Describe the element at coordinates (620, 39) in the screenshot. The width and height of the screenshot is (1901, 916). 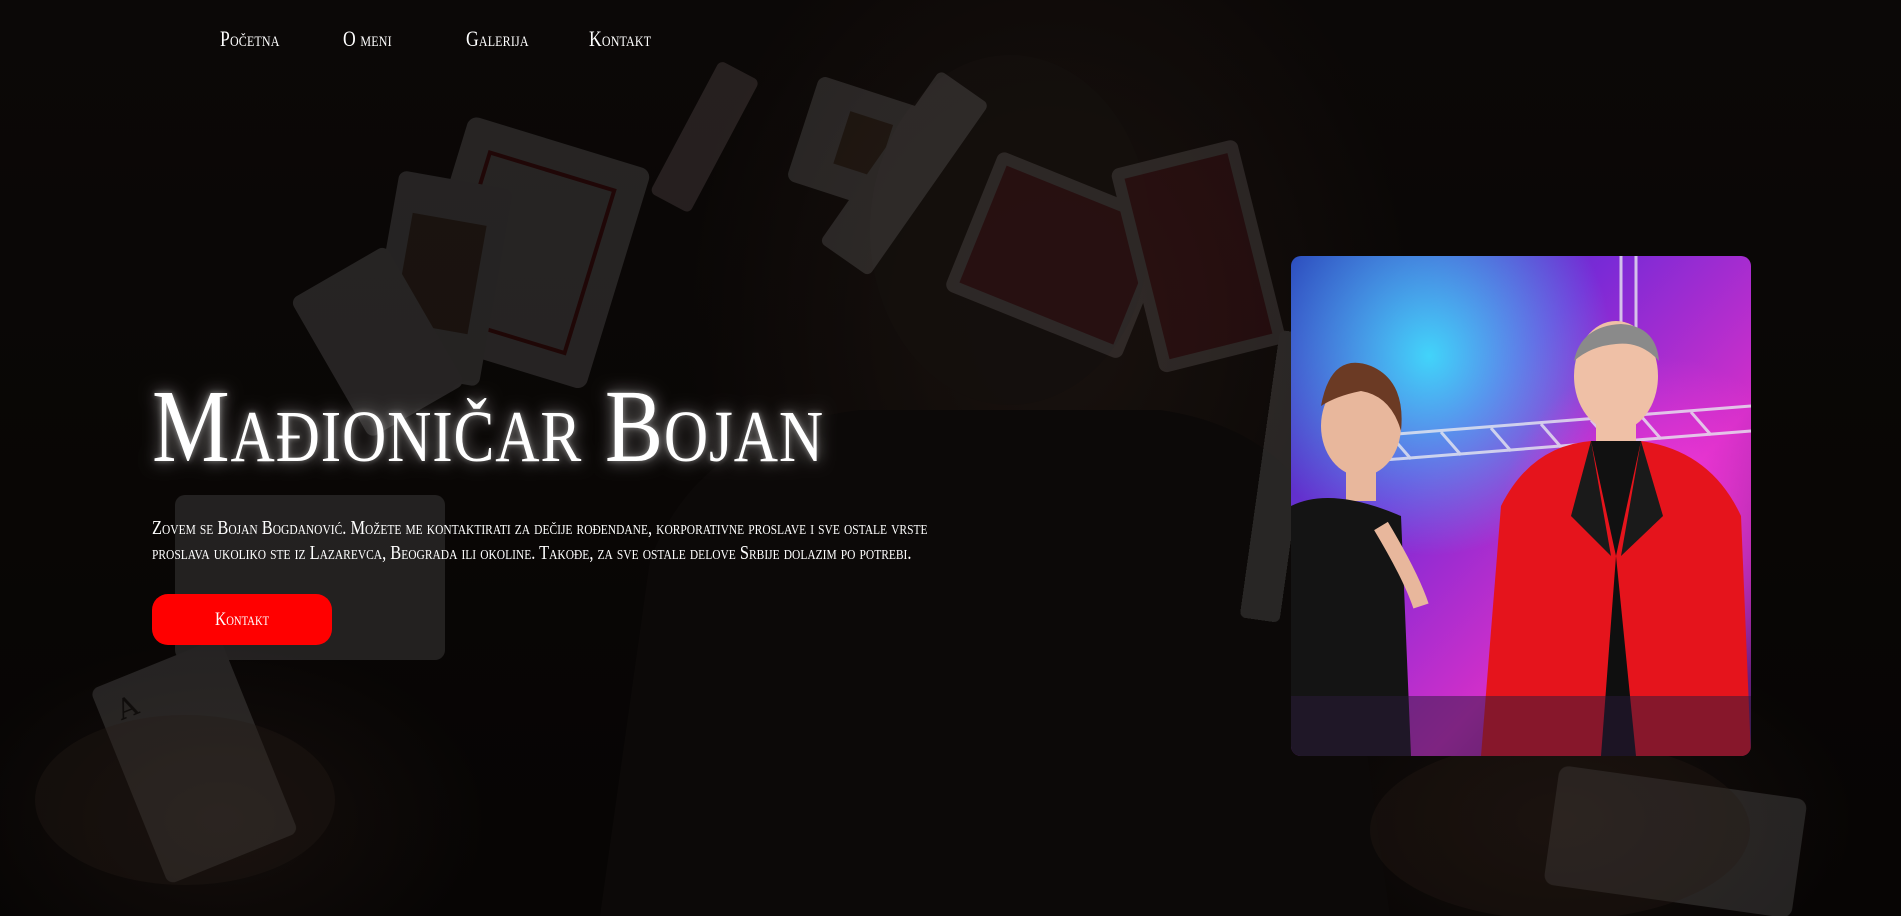
I see `nav-link-kontakt: Kontakt` at that location.